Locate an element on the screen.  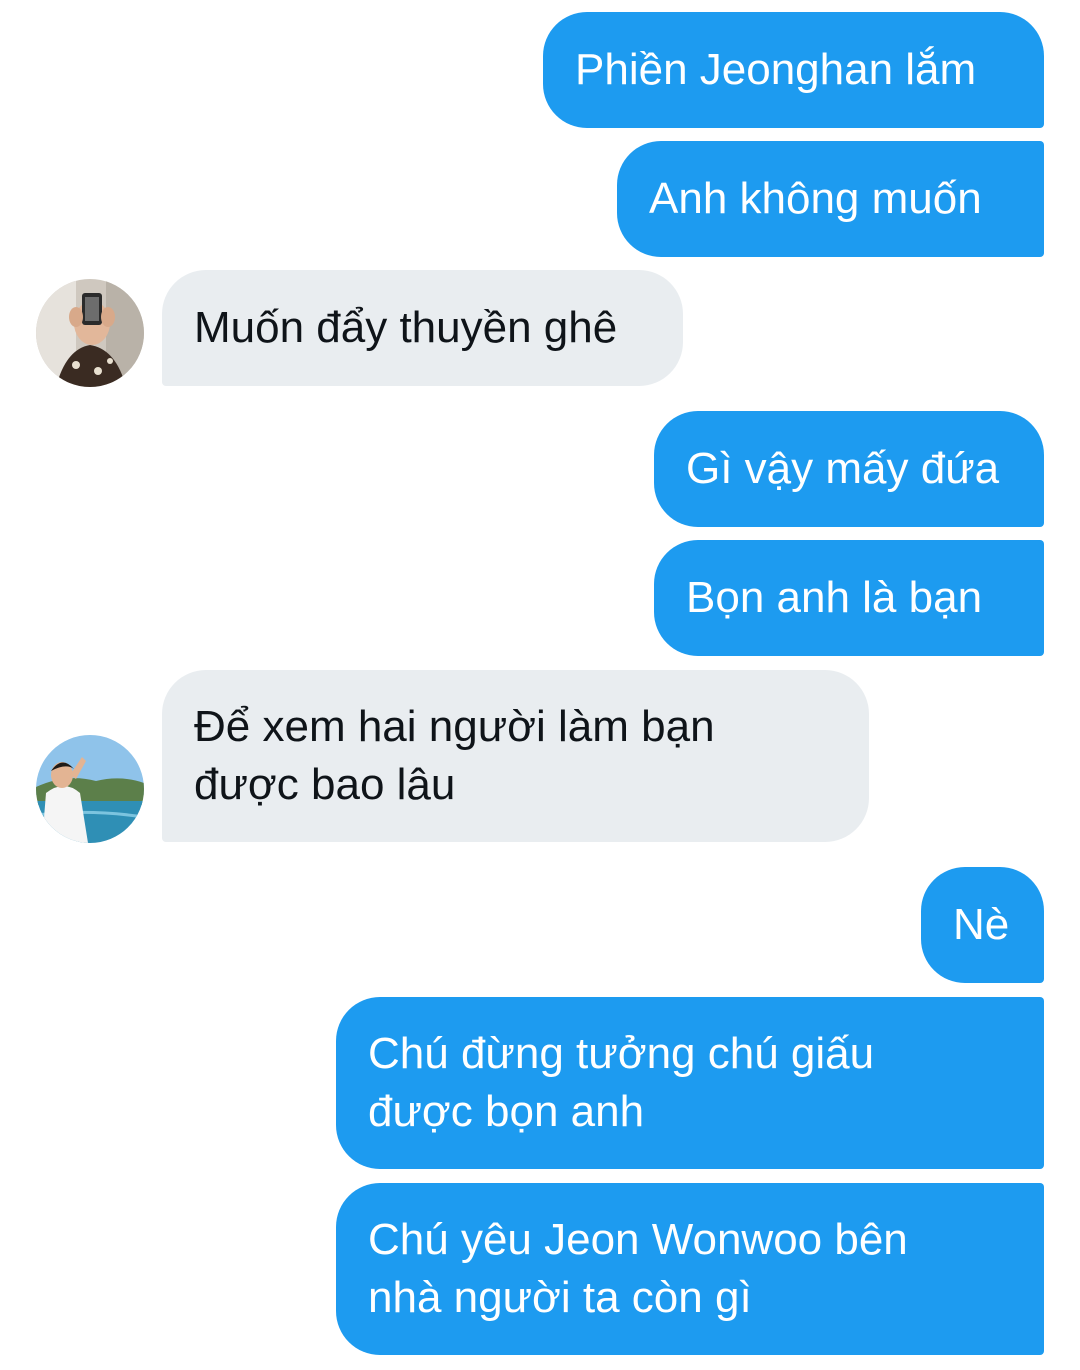
message-text: Anh không muốn is located at coordinates (815, 198).